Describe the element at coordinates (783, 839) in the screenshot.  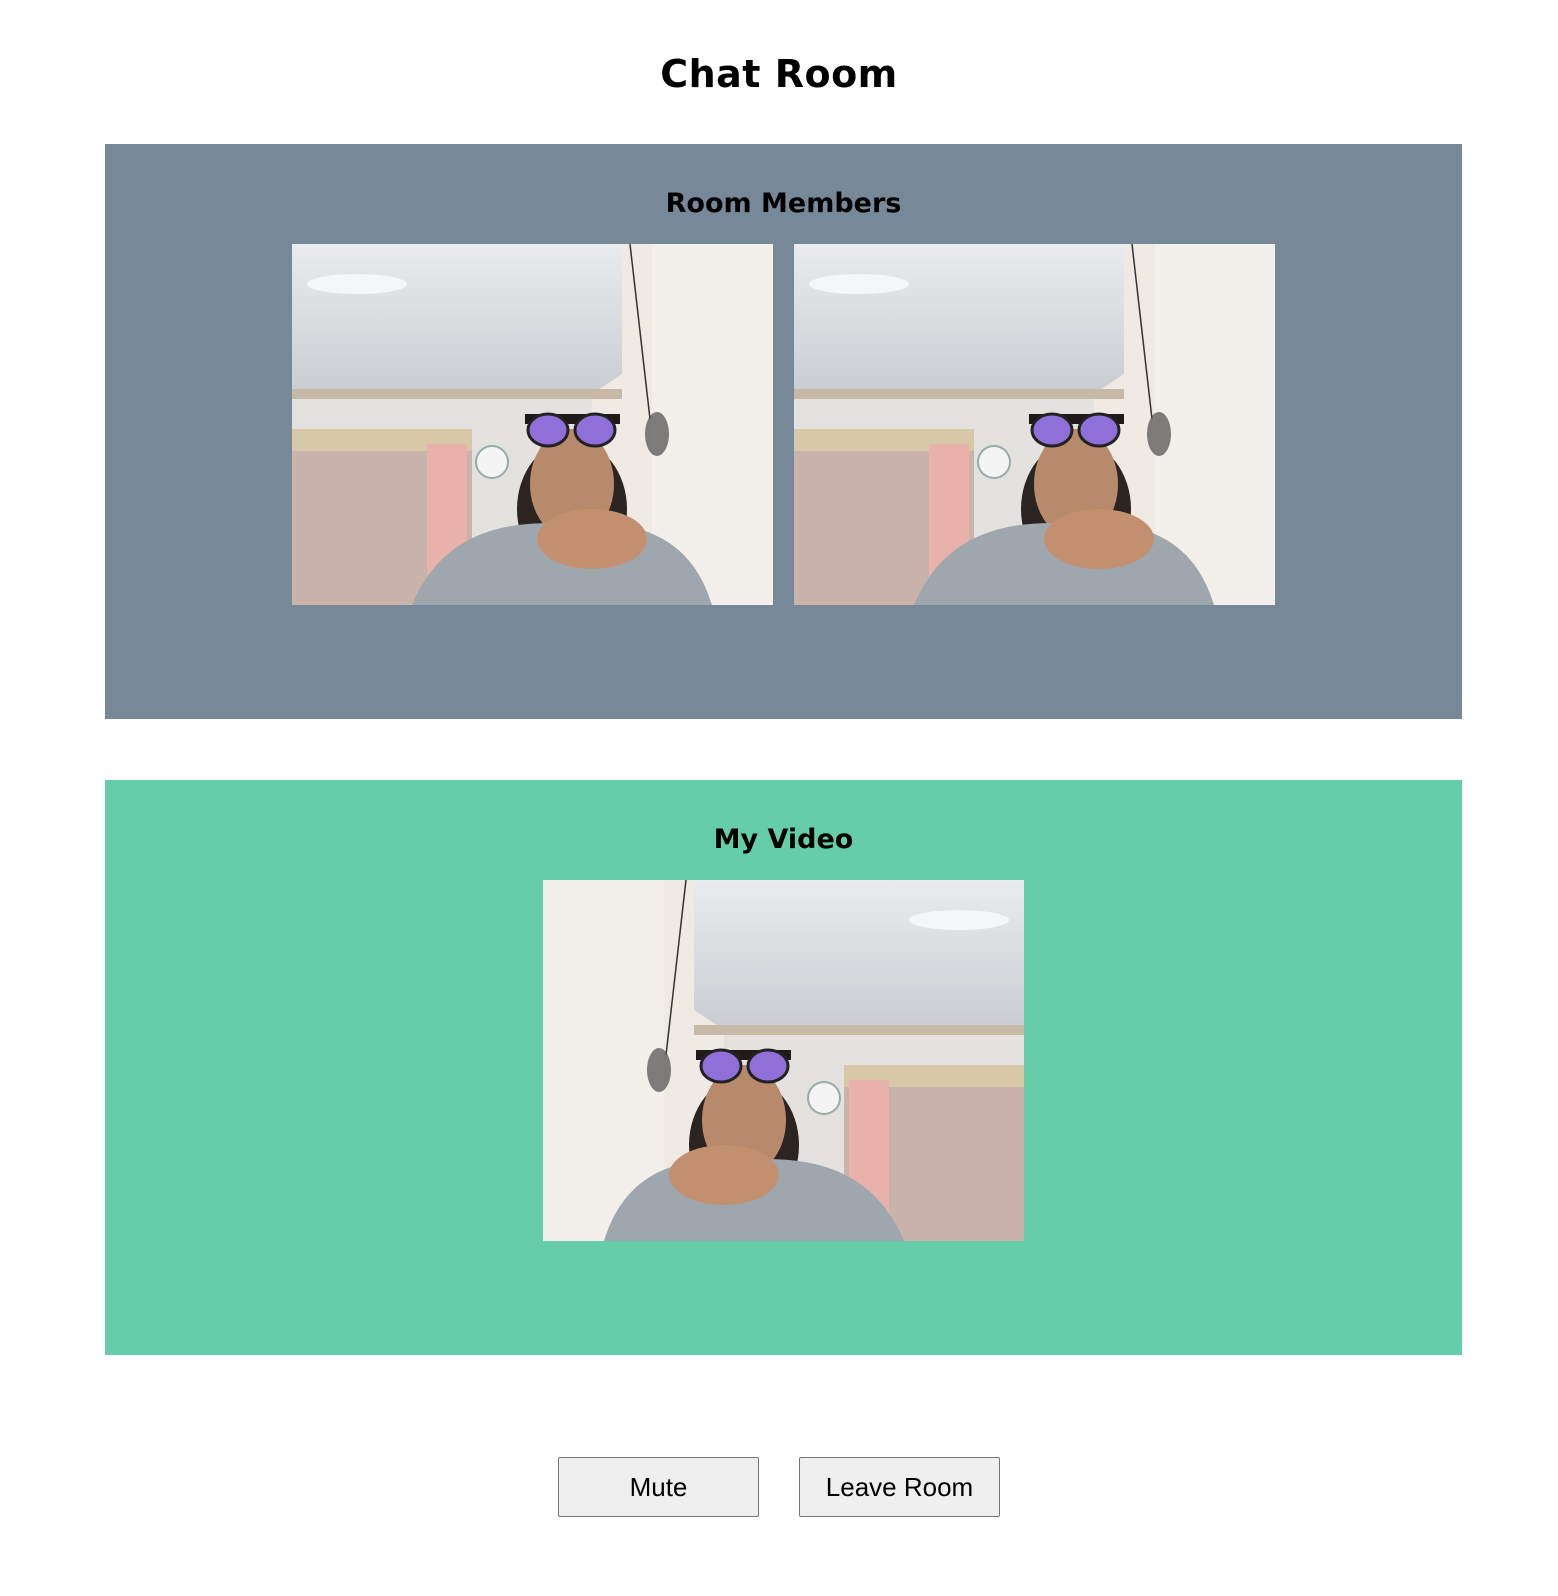
I see `my-video-heading: My Video` at that location.